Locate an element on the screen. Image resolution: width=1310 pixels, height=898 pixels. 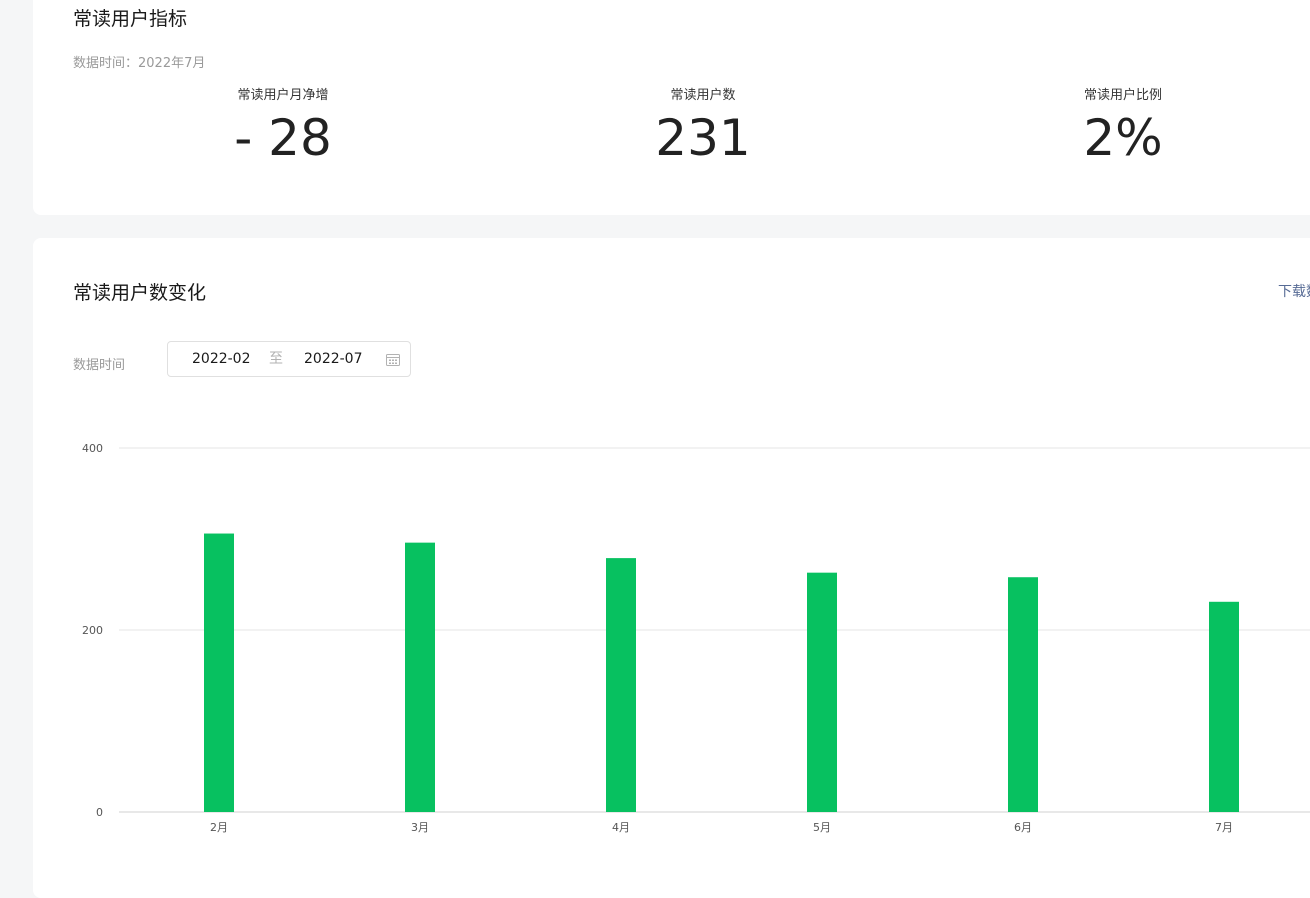
metric-net-increase: 常读用户月净增 - 28 is located at coordinates (283, 127).